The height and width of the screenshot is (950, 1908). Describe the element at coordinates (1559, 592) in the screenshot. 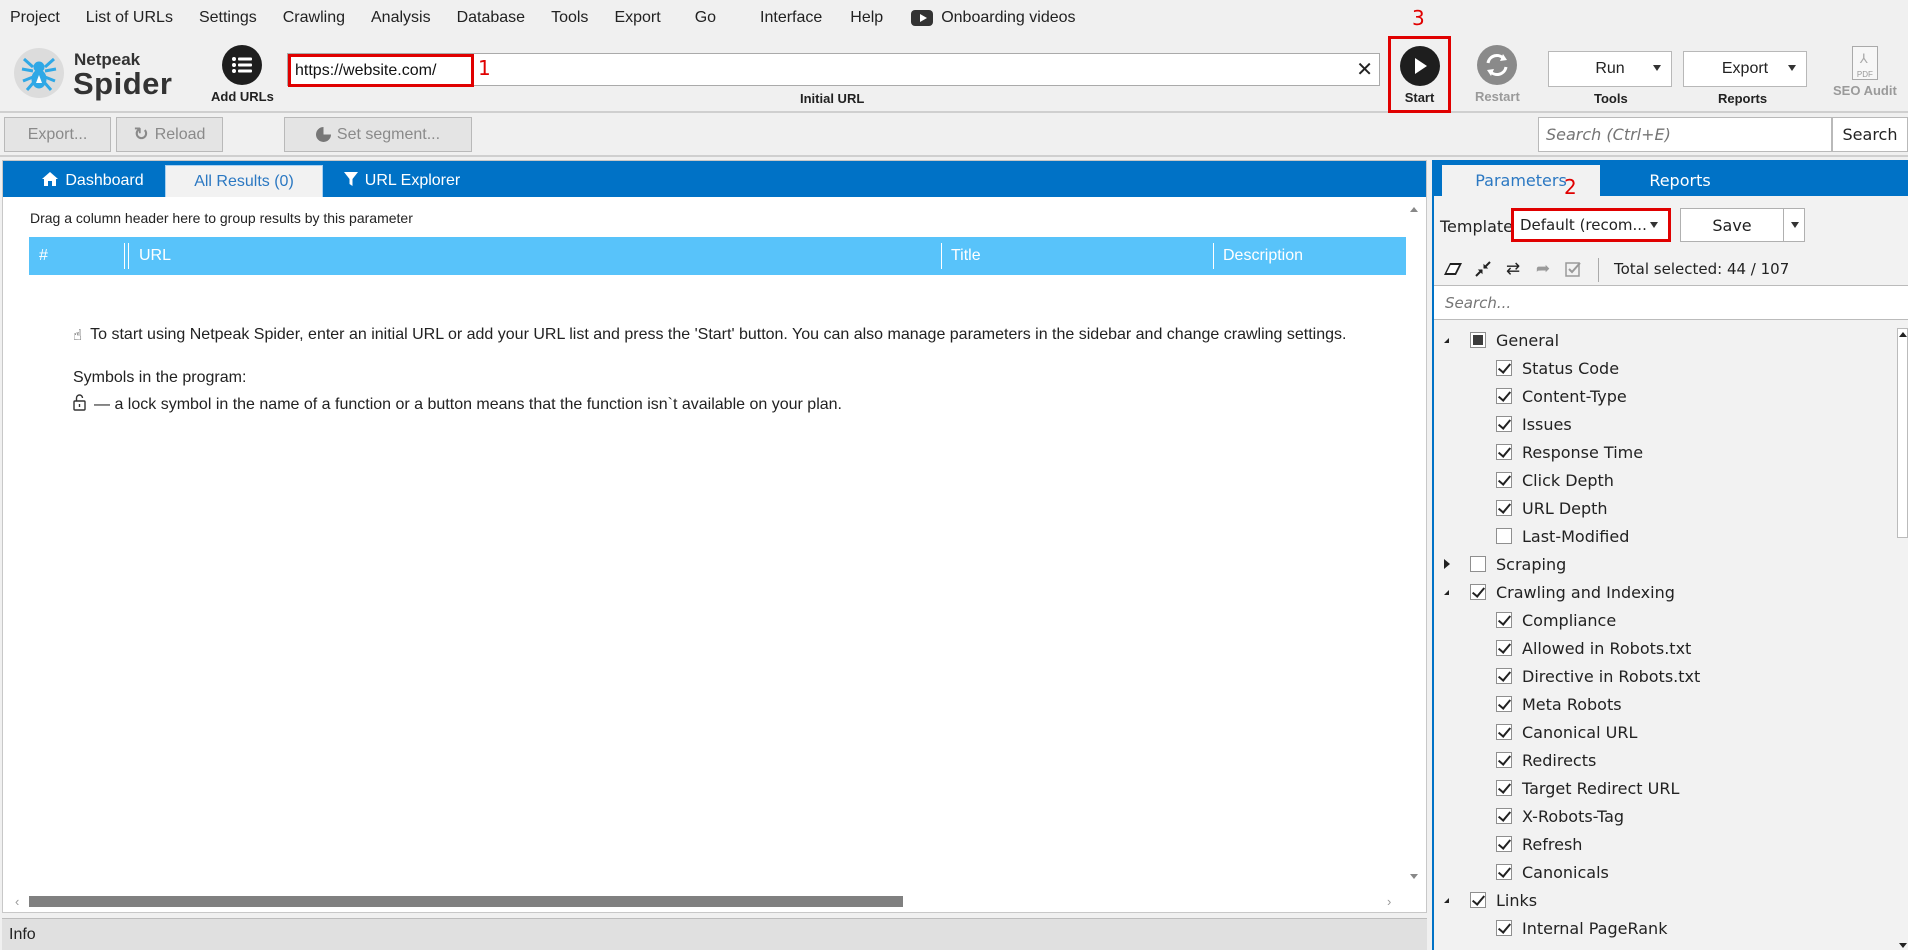

I see `parameter-group: Crawling and Indexing` at that location.